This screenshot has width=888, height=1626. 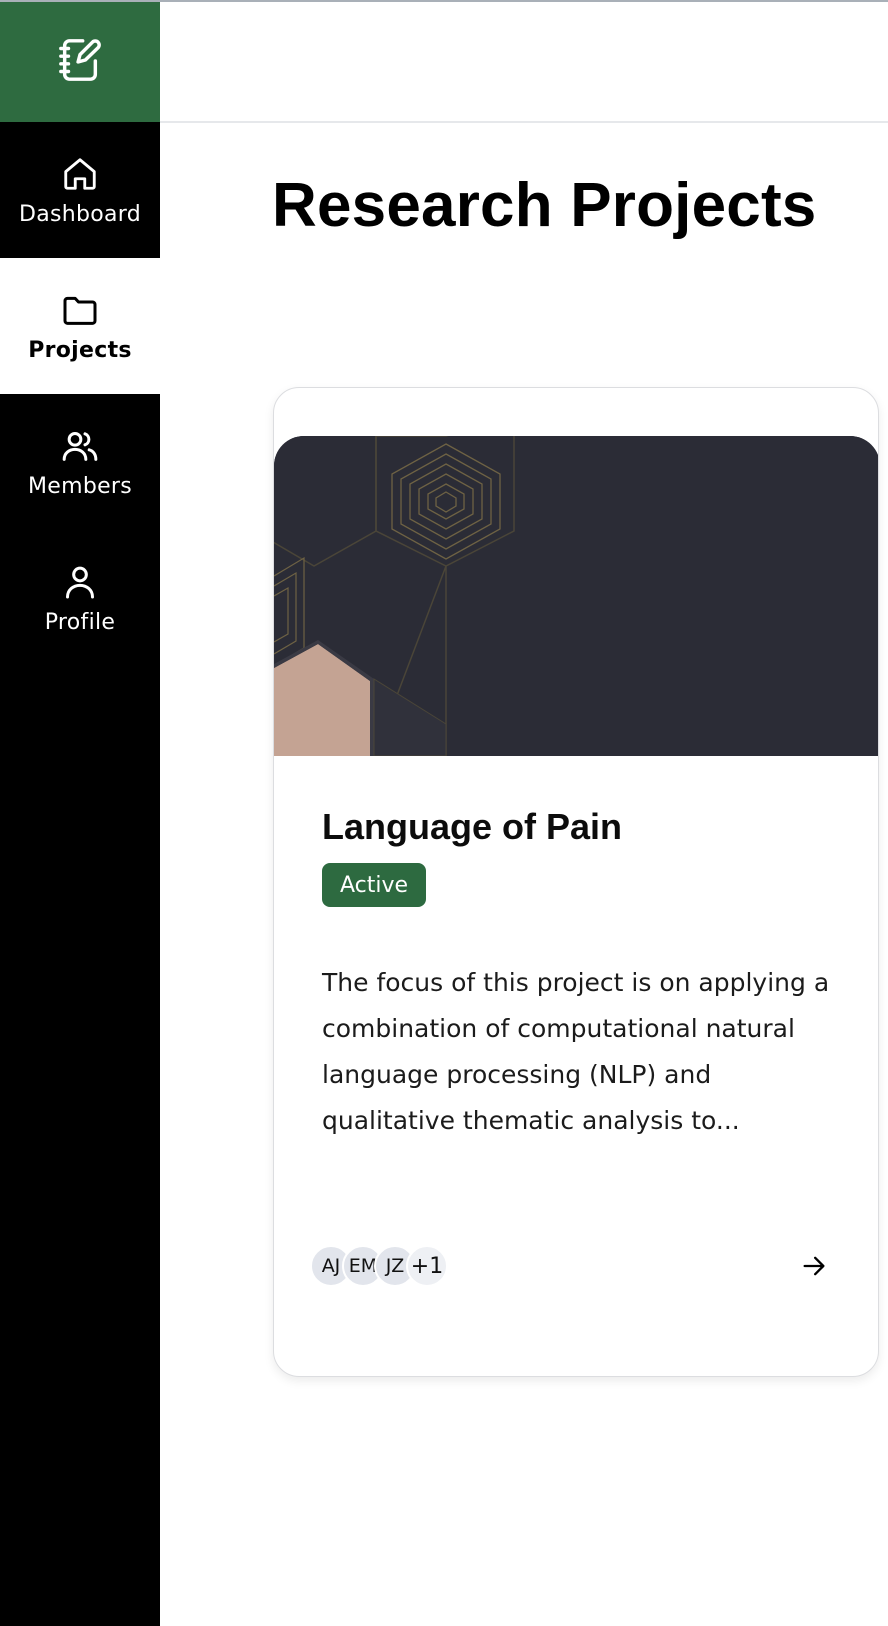 I want to click on home-icon, so click(x=80, y=174).